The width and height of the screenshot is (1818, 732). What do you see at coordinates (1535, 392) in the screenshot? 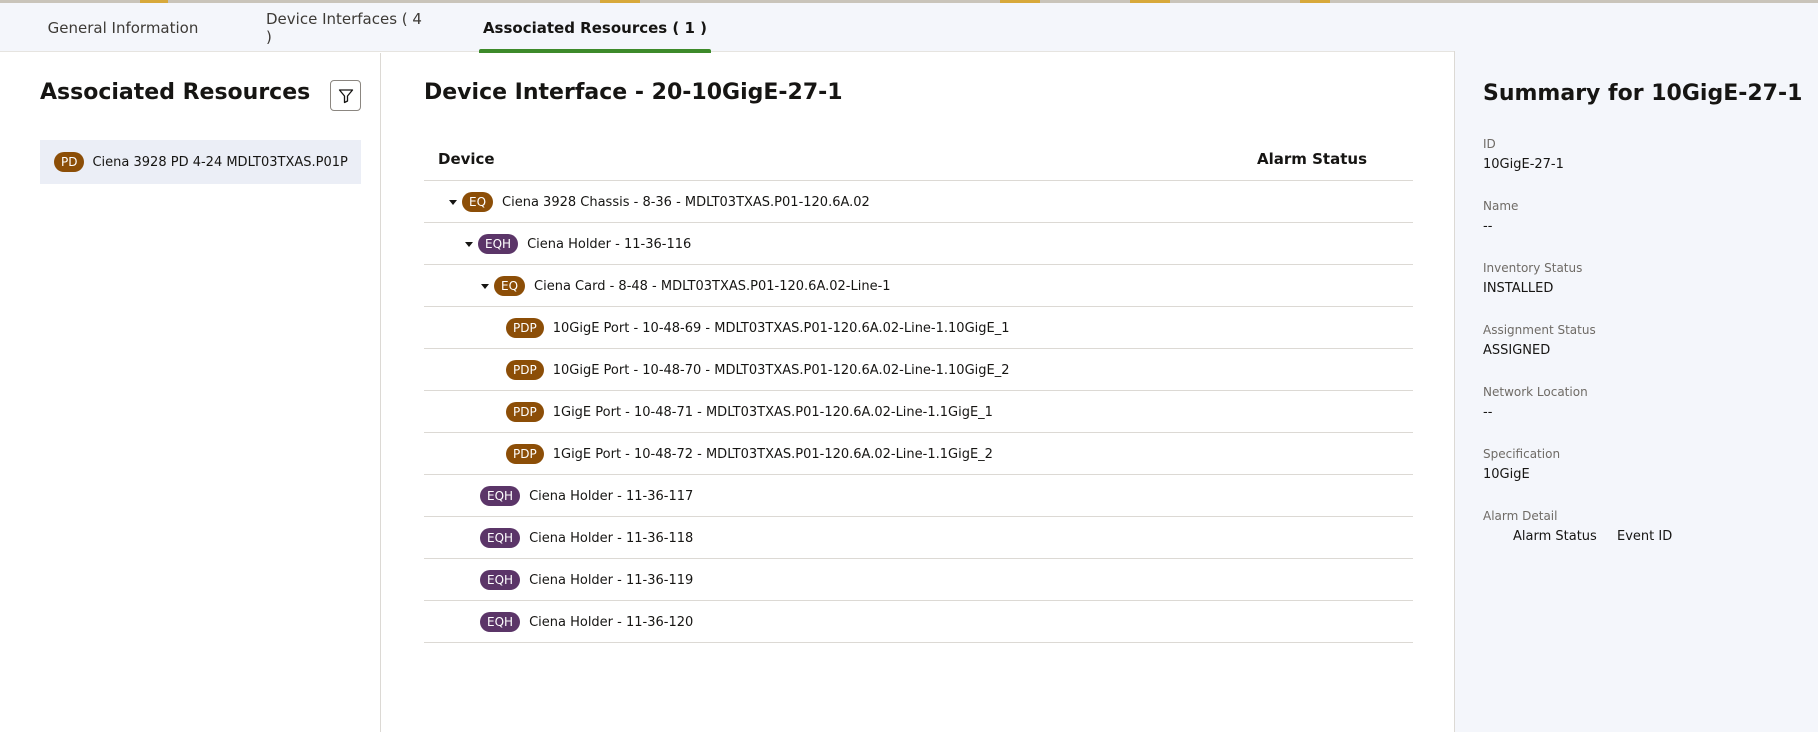
I see `field-label-network-location: Network Location` at bounding box center [1535, 392].